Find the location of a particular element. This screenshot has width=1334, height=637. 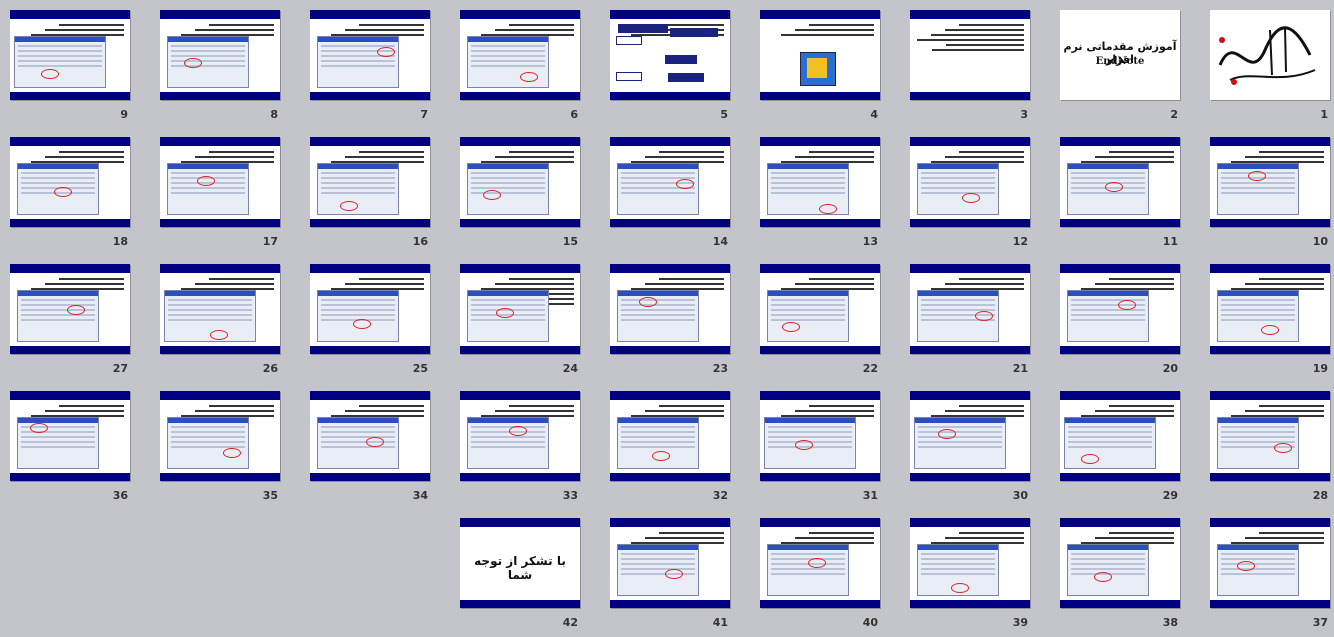

slide-number-label: 19 is located at coordinates (1320, 368).